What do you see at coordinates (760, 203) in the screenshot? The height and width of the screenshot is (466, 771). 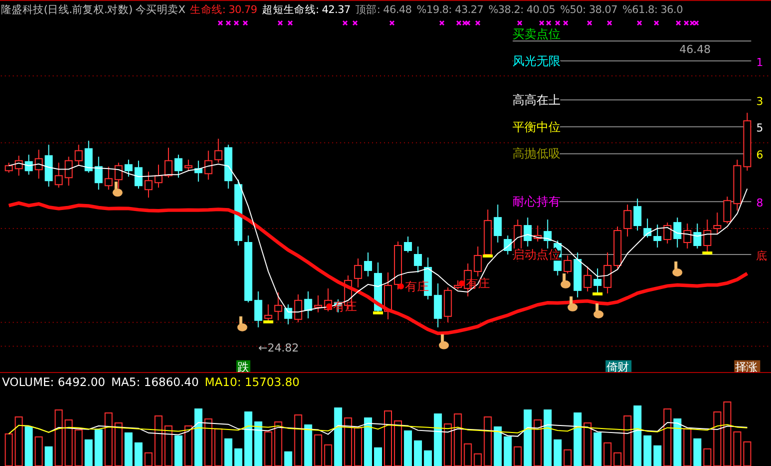 I see `level-tag: 8` at bounding box center [760, 203].